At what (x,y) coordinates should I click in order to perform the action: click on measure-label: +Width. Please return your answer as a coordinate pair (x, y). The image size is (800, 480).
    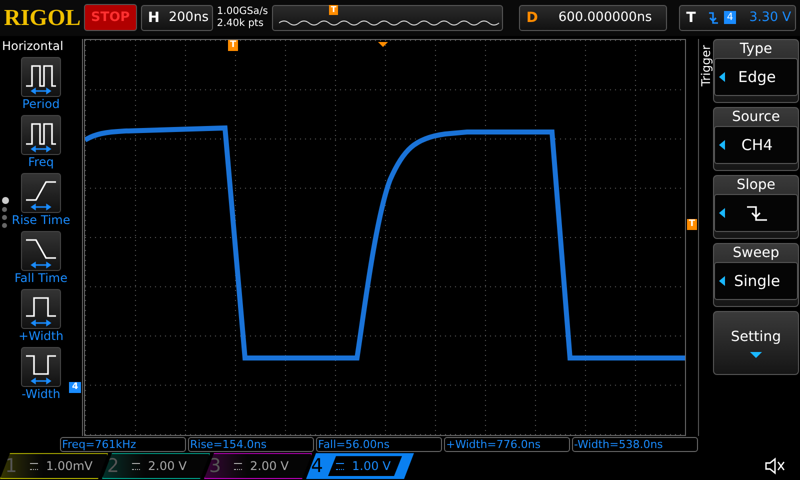
    Looking at the image, I should click on (41, 335).